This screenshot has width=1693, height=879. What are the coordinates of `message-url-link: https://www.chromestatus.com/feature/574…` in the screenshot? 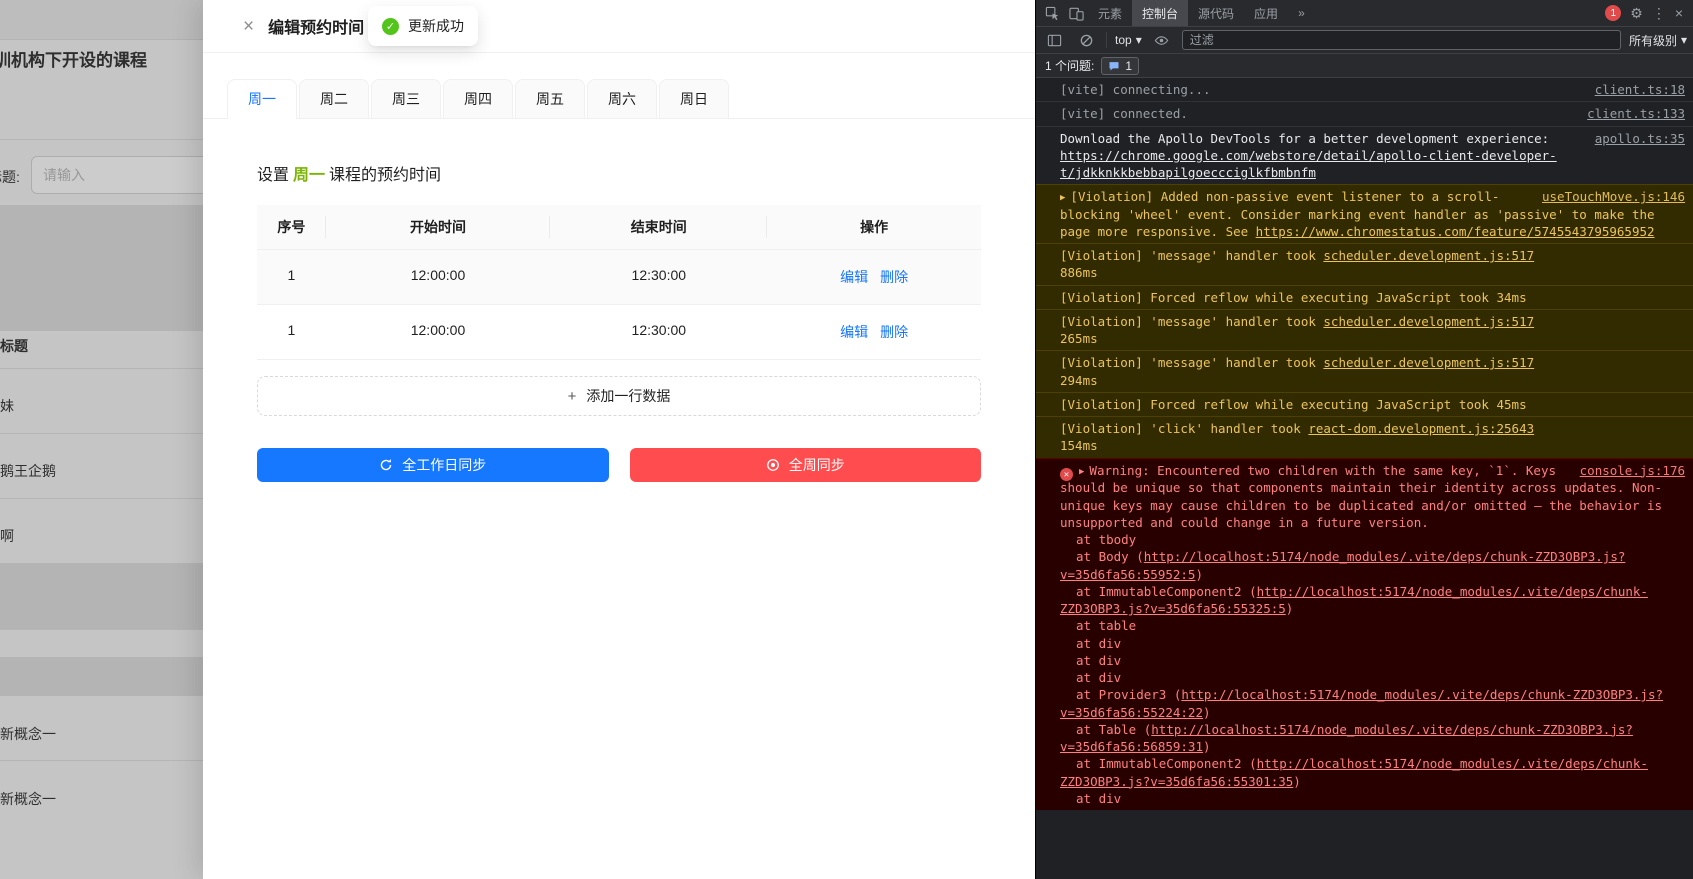 It's located at (1455, 231).